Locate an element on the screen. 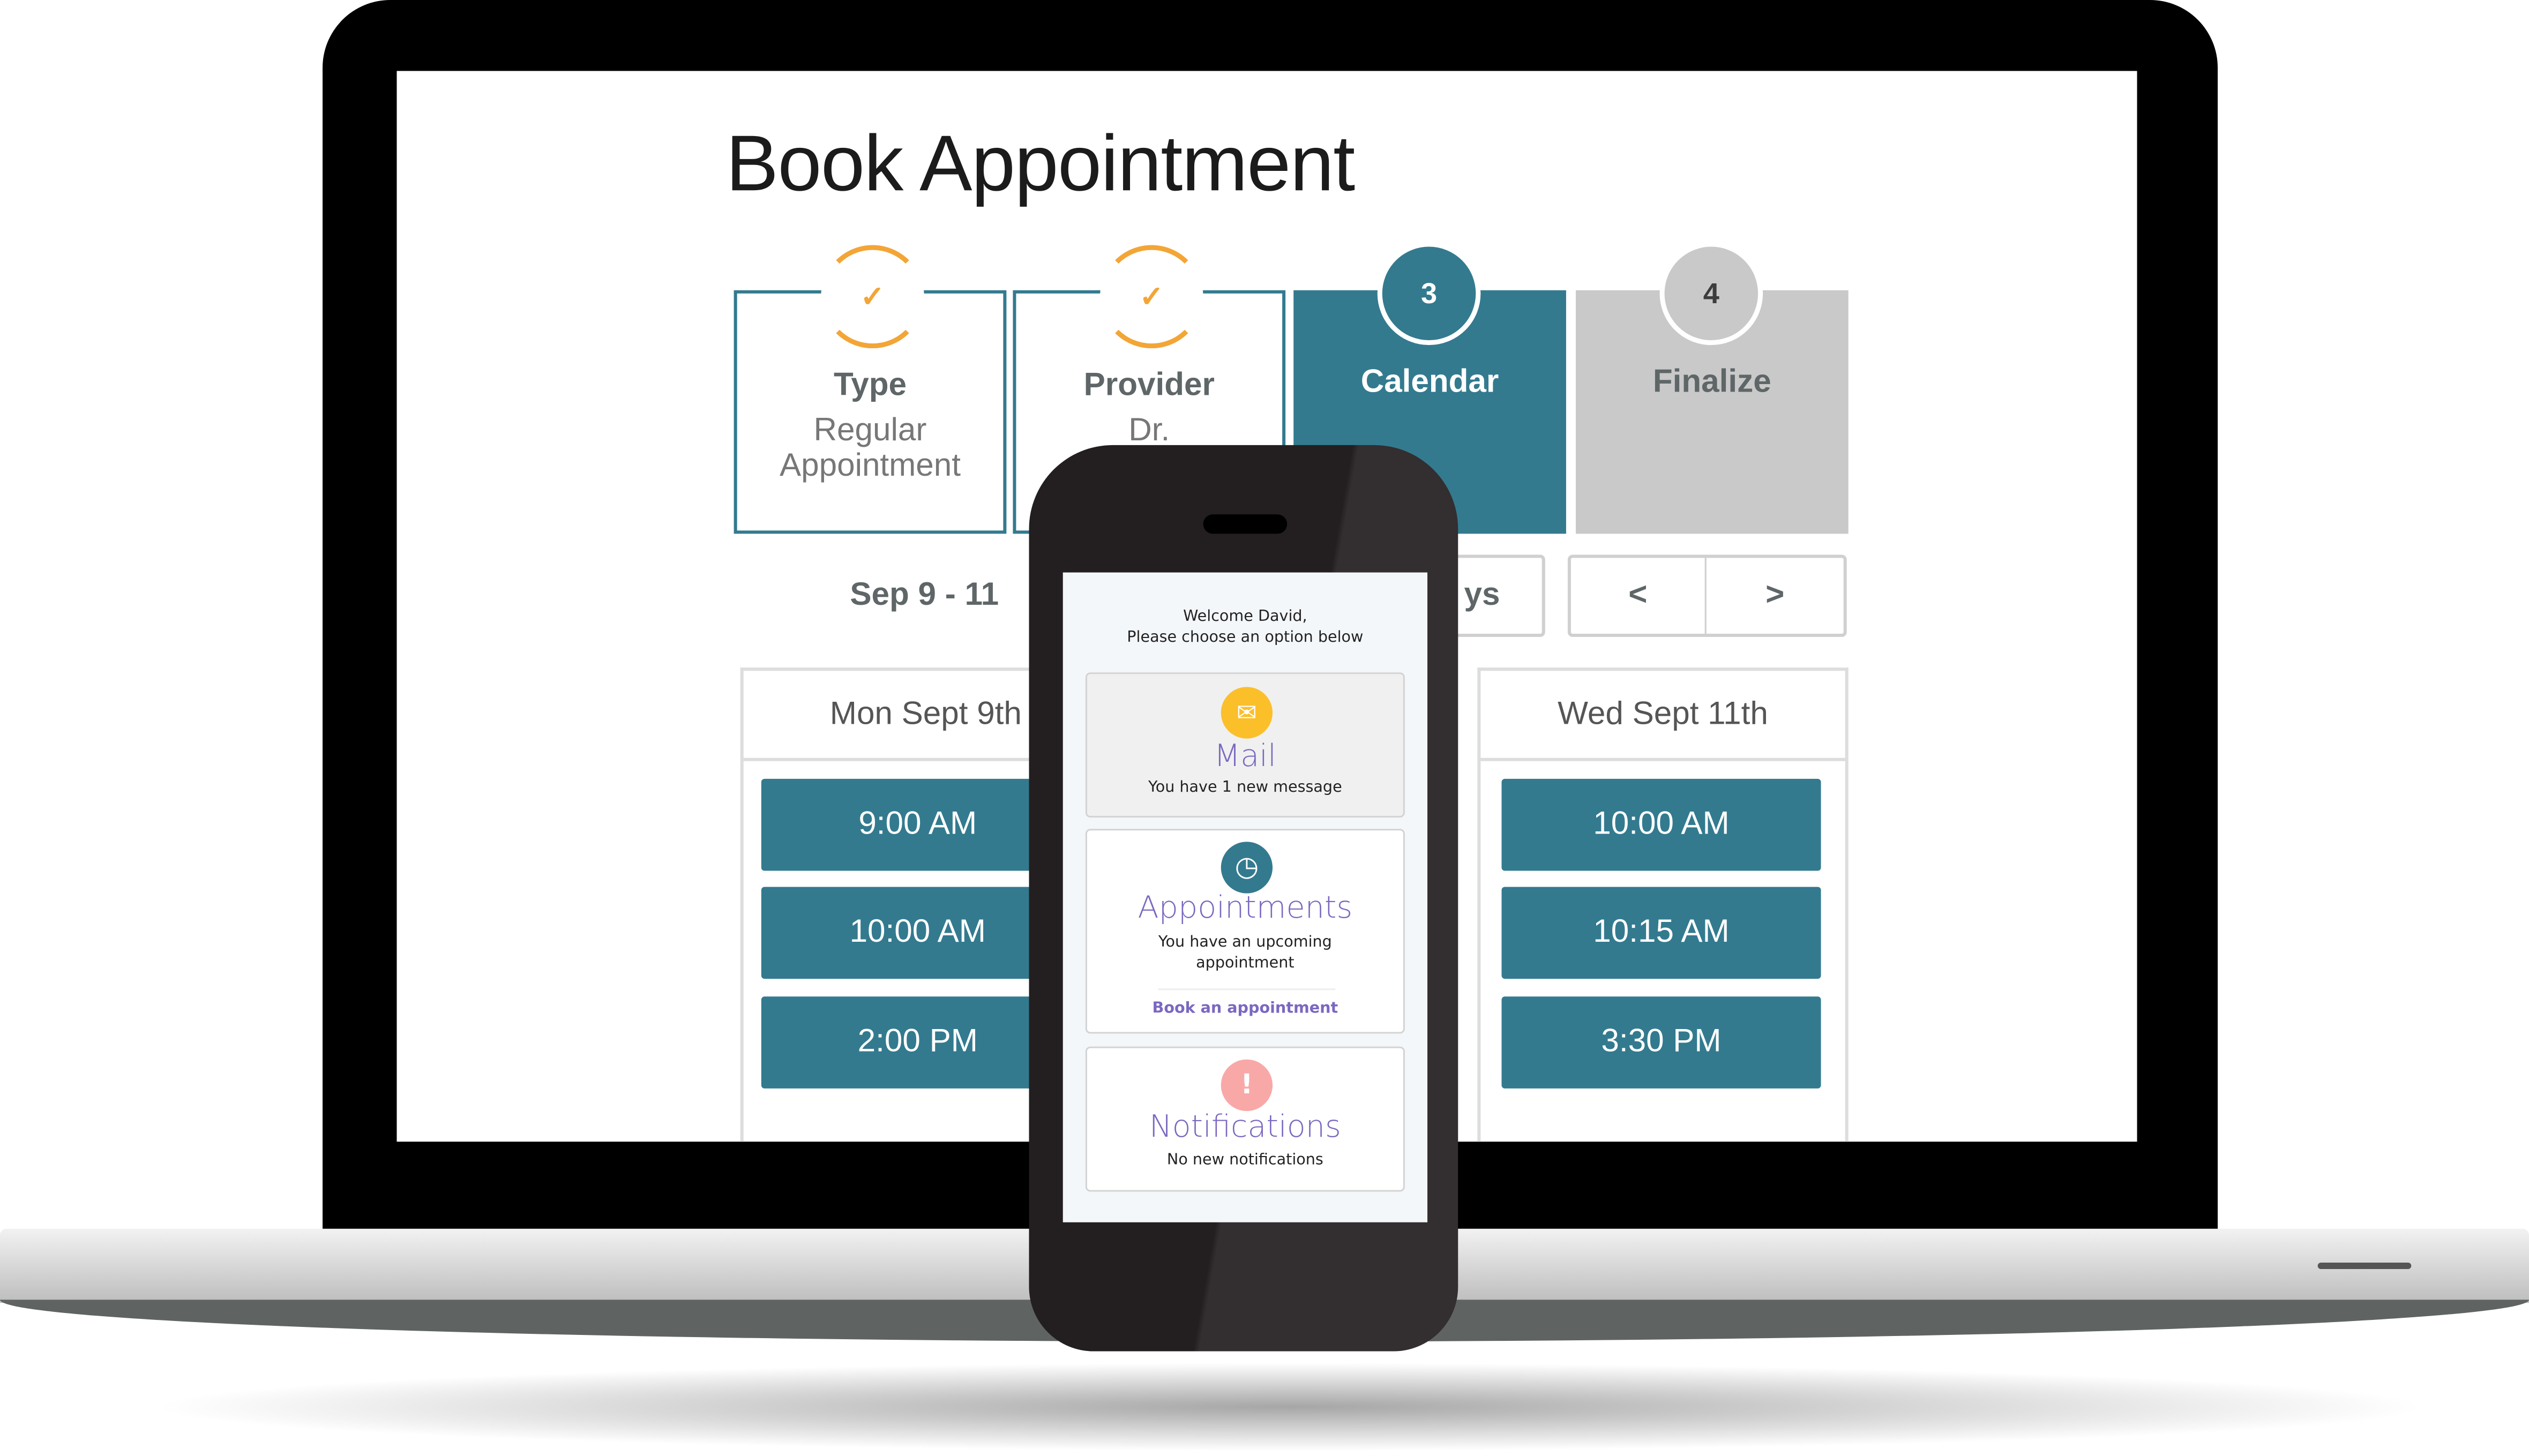 The height and width of the screenshot is (1456, 2529). step-value: Regular Appointment is located at coordinates (870, 448).